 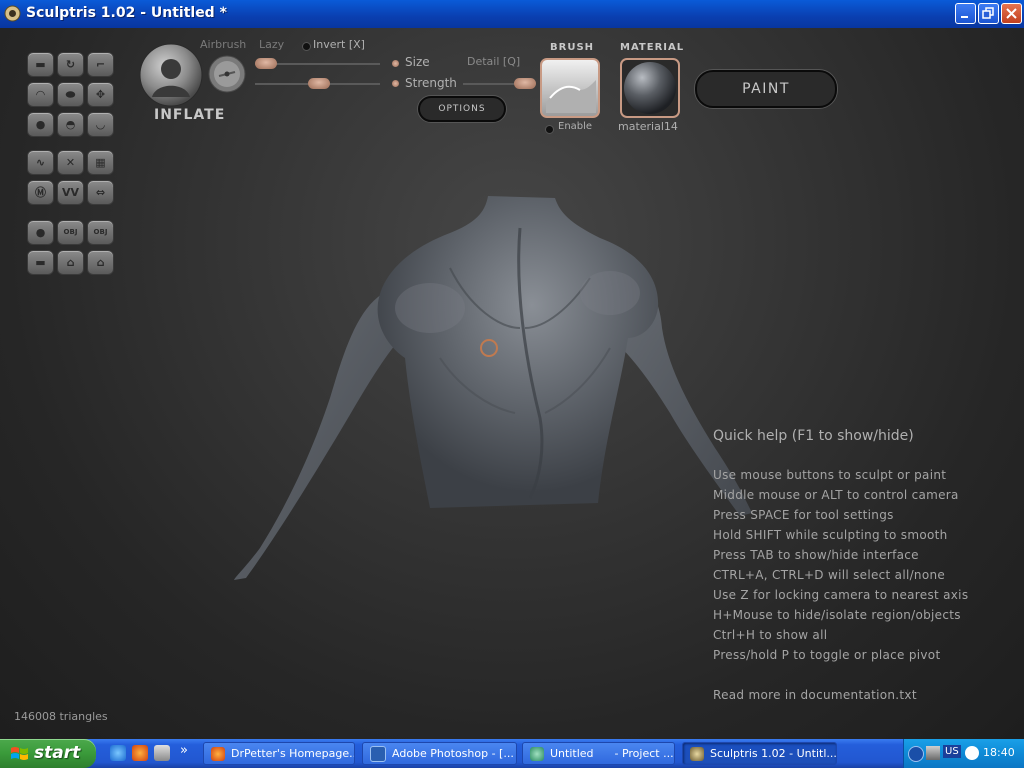 I want to click on quicklaunch-app-icon, so click(x=162, y=753).